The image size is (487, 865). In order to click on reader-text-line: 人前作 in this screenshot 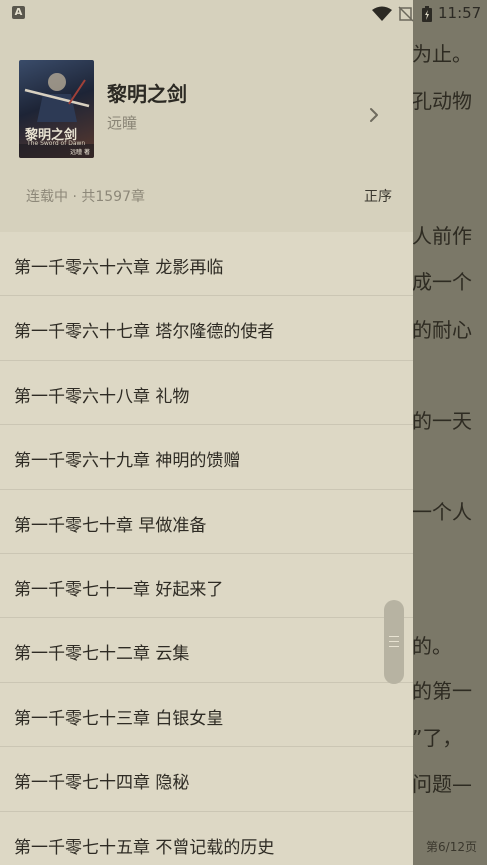, I will do `click(442, 236)`.